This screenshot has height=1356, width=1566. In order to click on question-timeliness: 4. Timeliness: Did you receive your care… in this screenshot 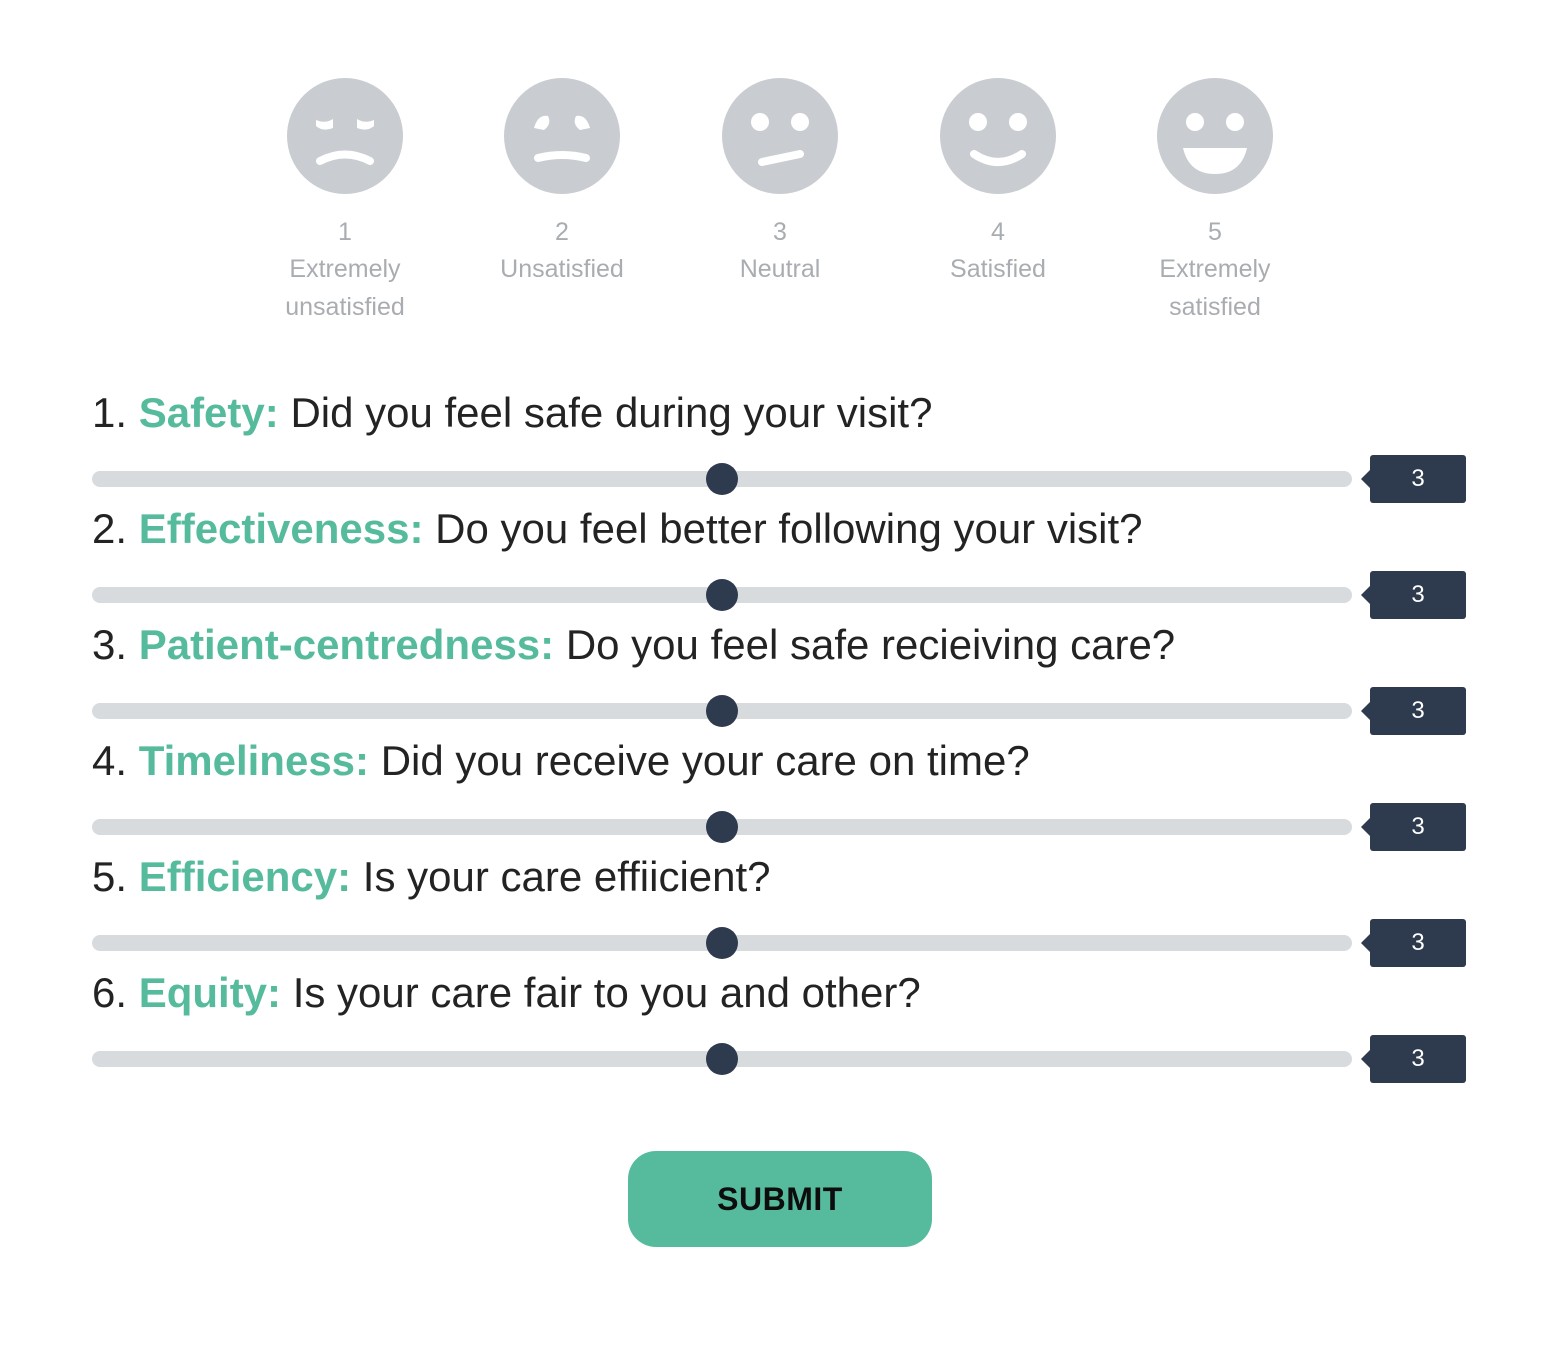, I will do `click(782, 792)`.